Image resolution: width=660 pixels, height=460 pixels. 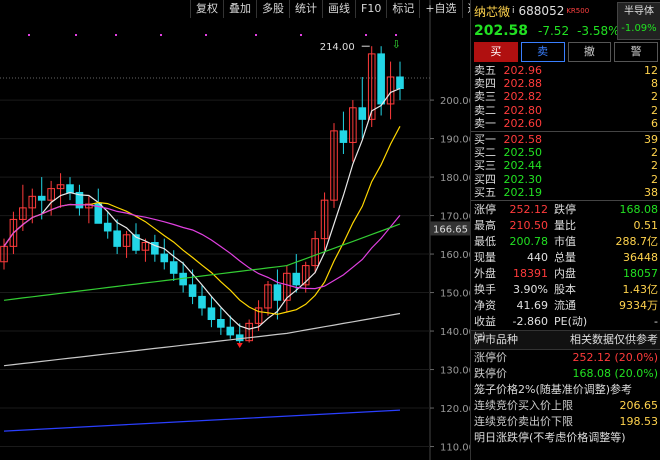 What do you see at coordinates (542, 52) in the screenshot?
I see `sell-button: 卖` at bounding box center [542, 52].